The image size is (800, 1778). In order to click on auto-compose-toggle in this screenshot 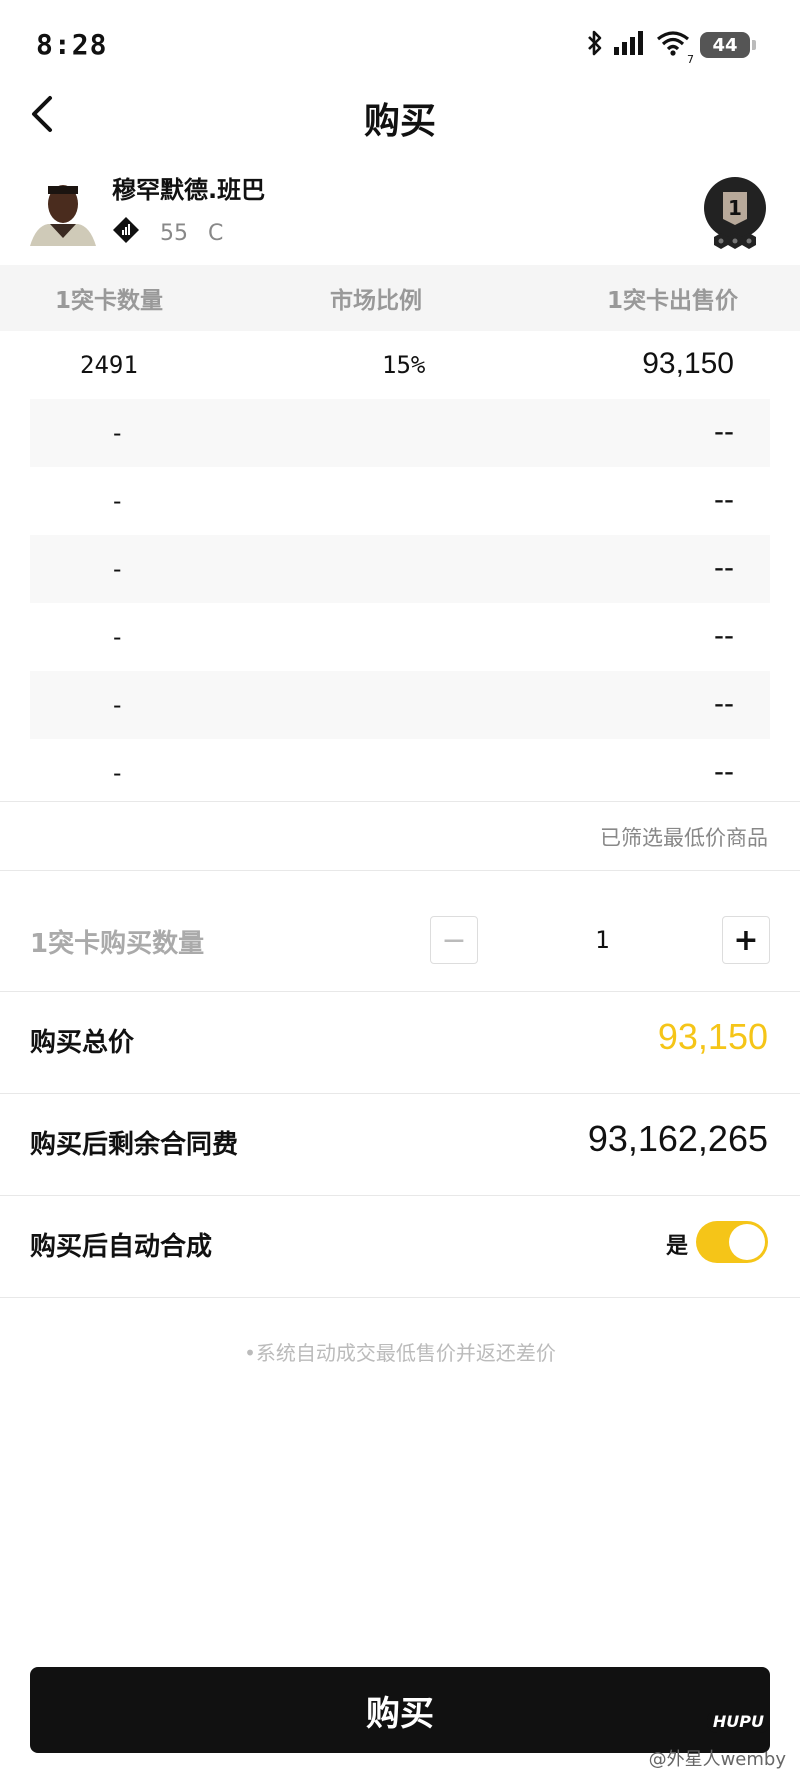, I will do `click(732, 1242)`.